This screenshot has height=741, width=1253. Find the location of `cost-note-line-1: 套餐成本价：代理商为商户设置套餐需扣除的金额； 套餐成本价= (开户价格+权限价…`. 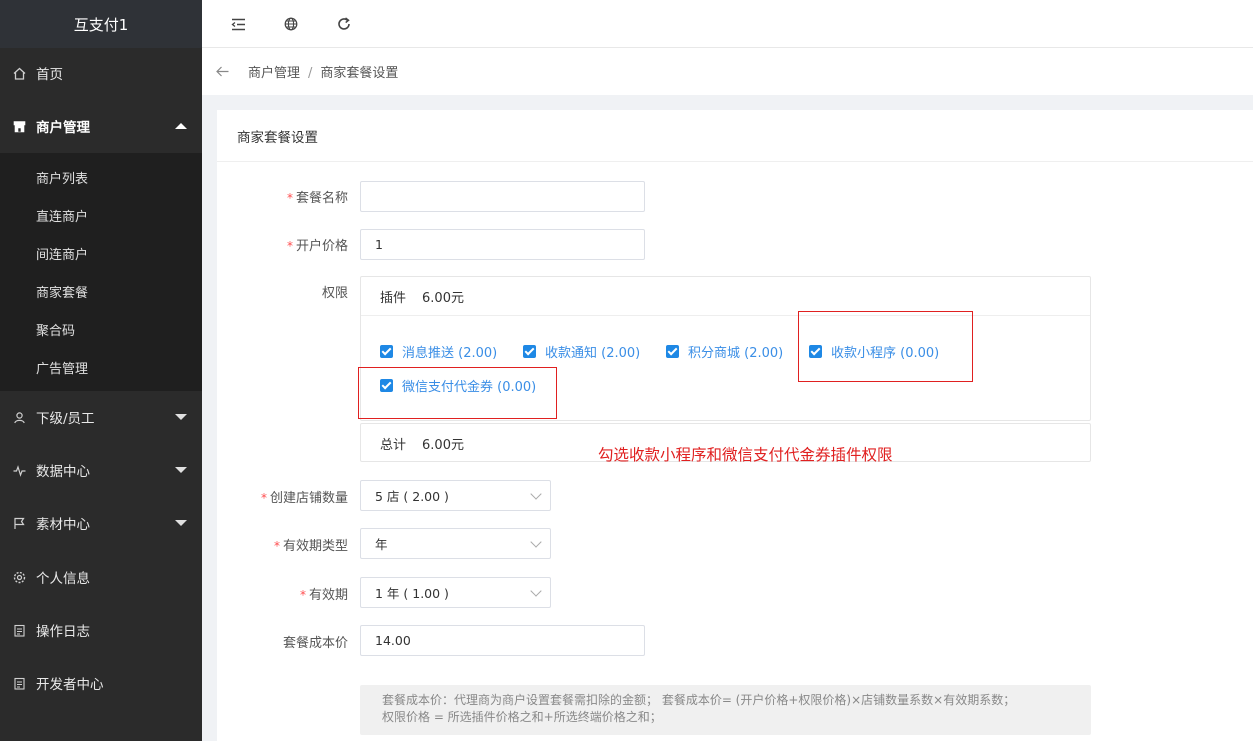

cost-note-line-1: 套餐成本价：代理商为商户设置套餐需扣除的金额； 套餐成本价= (开户价格+权限价… is located at coordinates (699, 700).